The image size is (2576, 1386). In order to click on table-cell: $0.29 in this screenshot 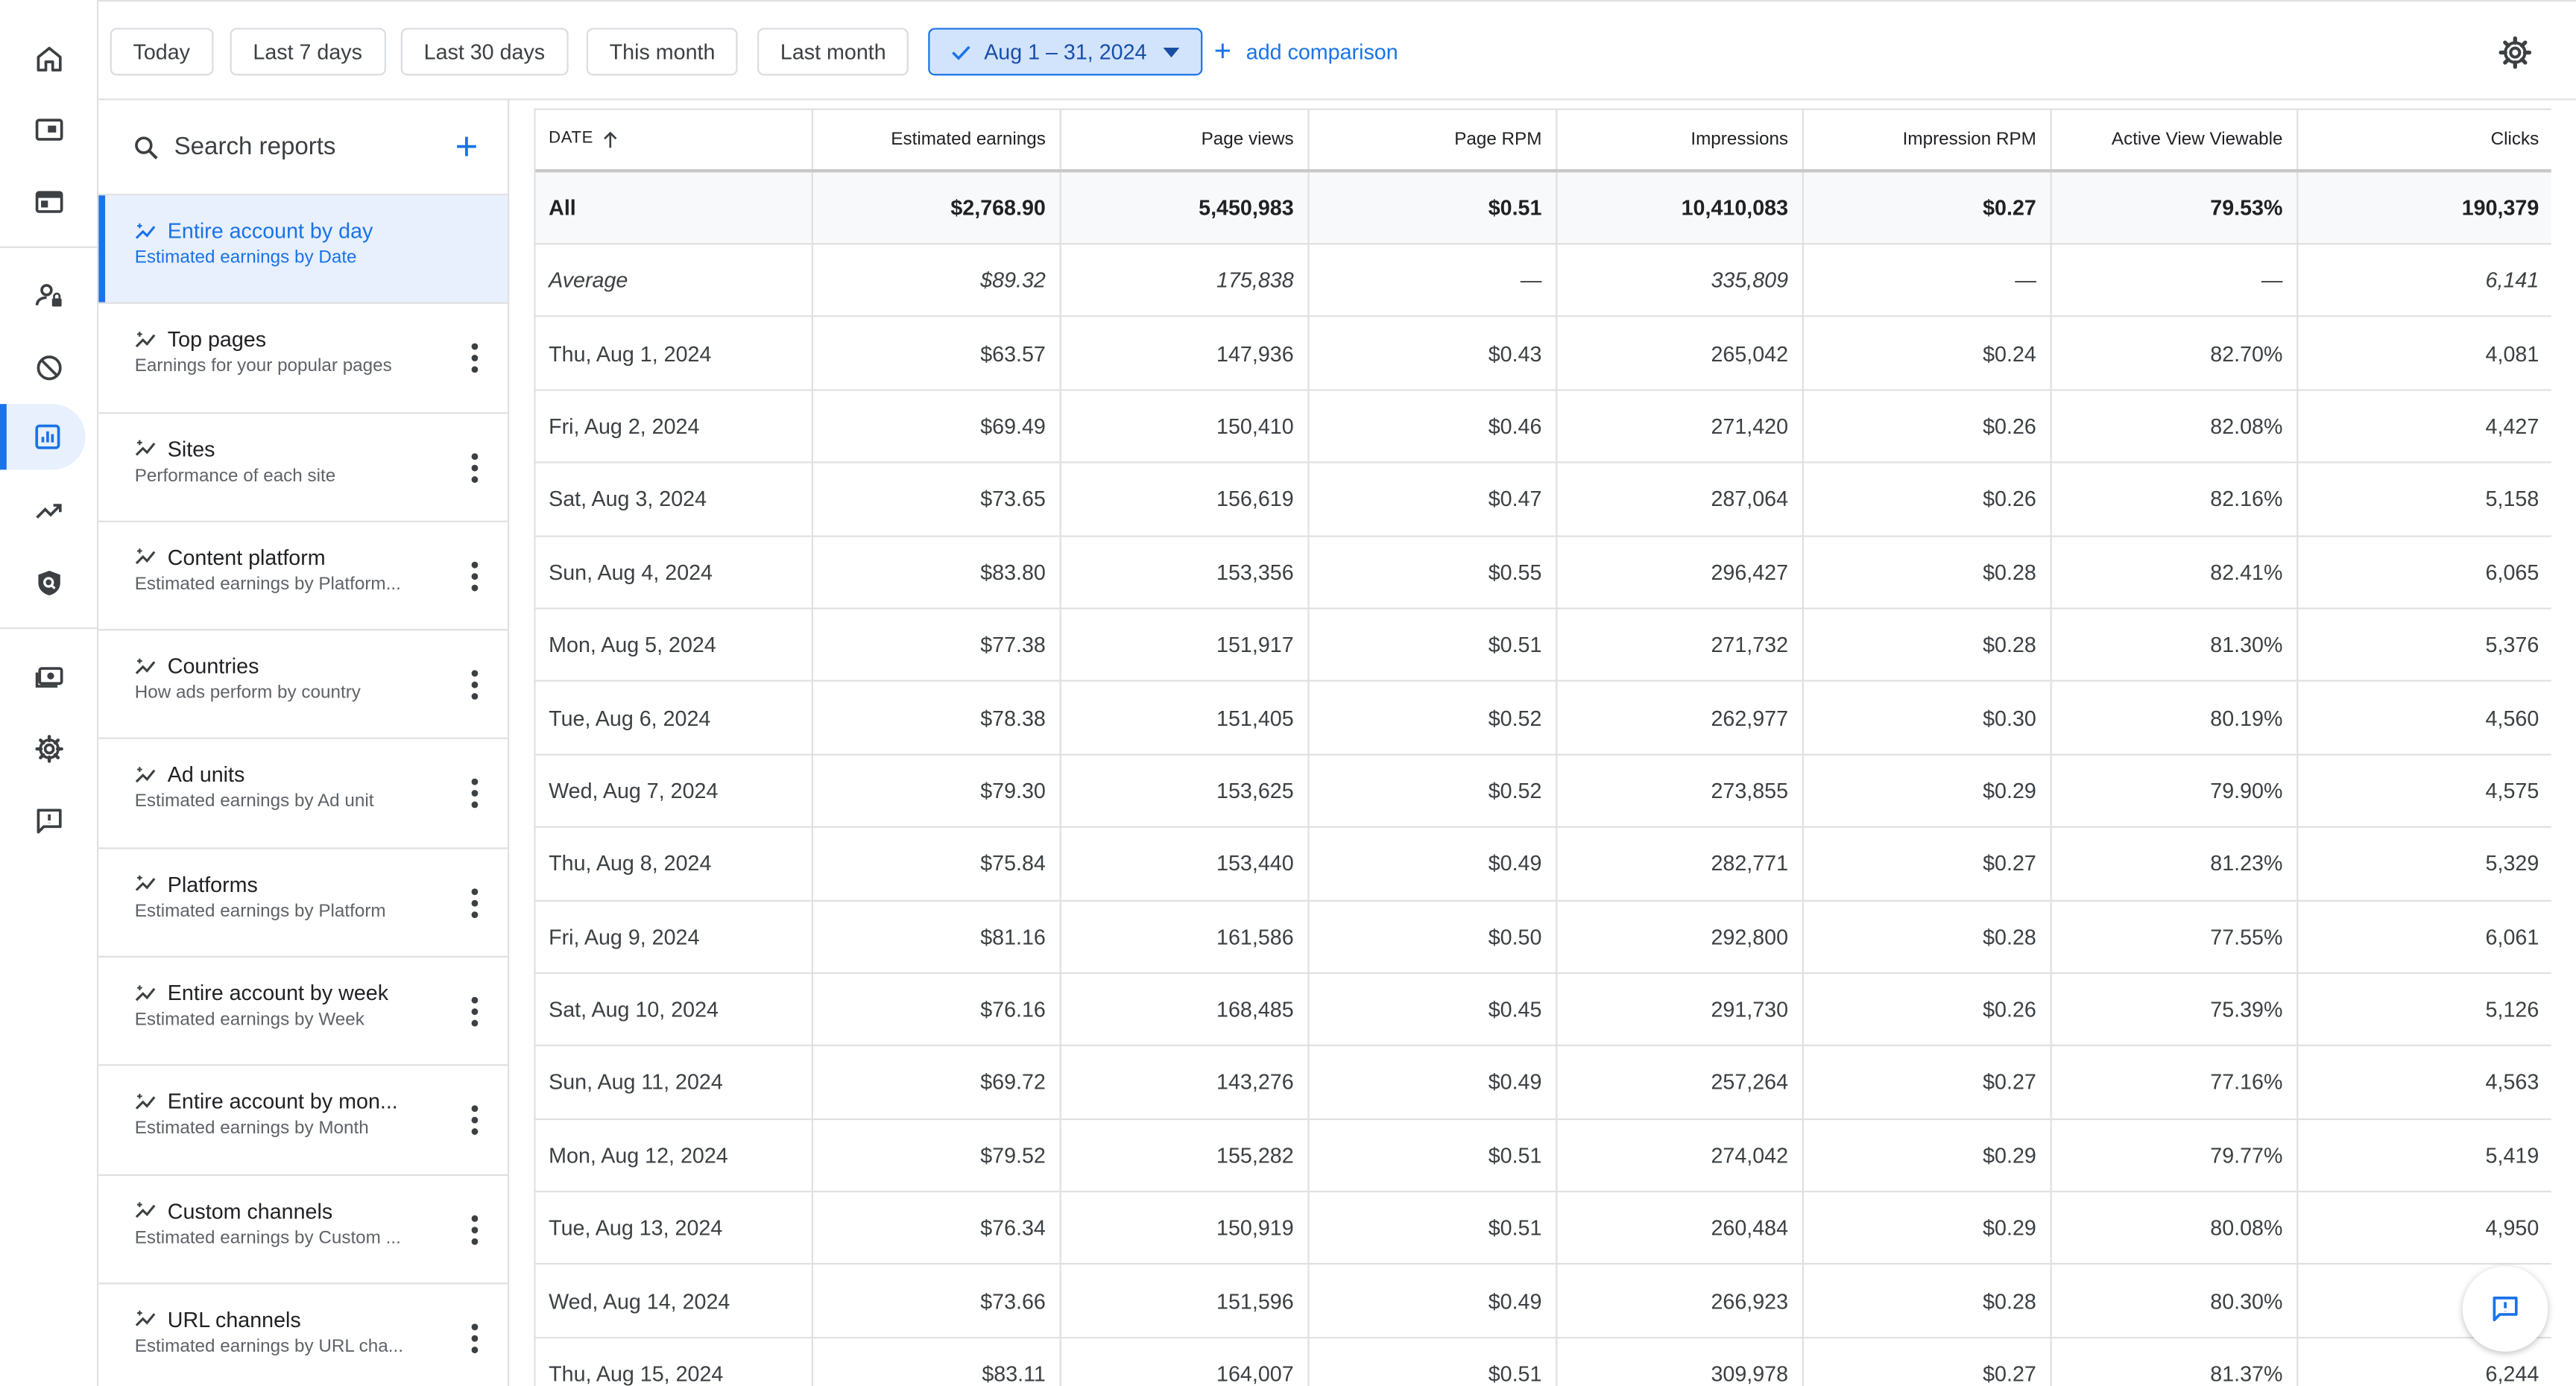, I will do `click(1926, 1229)`.